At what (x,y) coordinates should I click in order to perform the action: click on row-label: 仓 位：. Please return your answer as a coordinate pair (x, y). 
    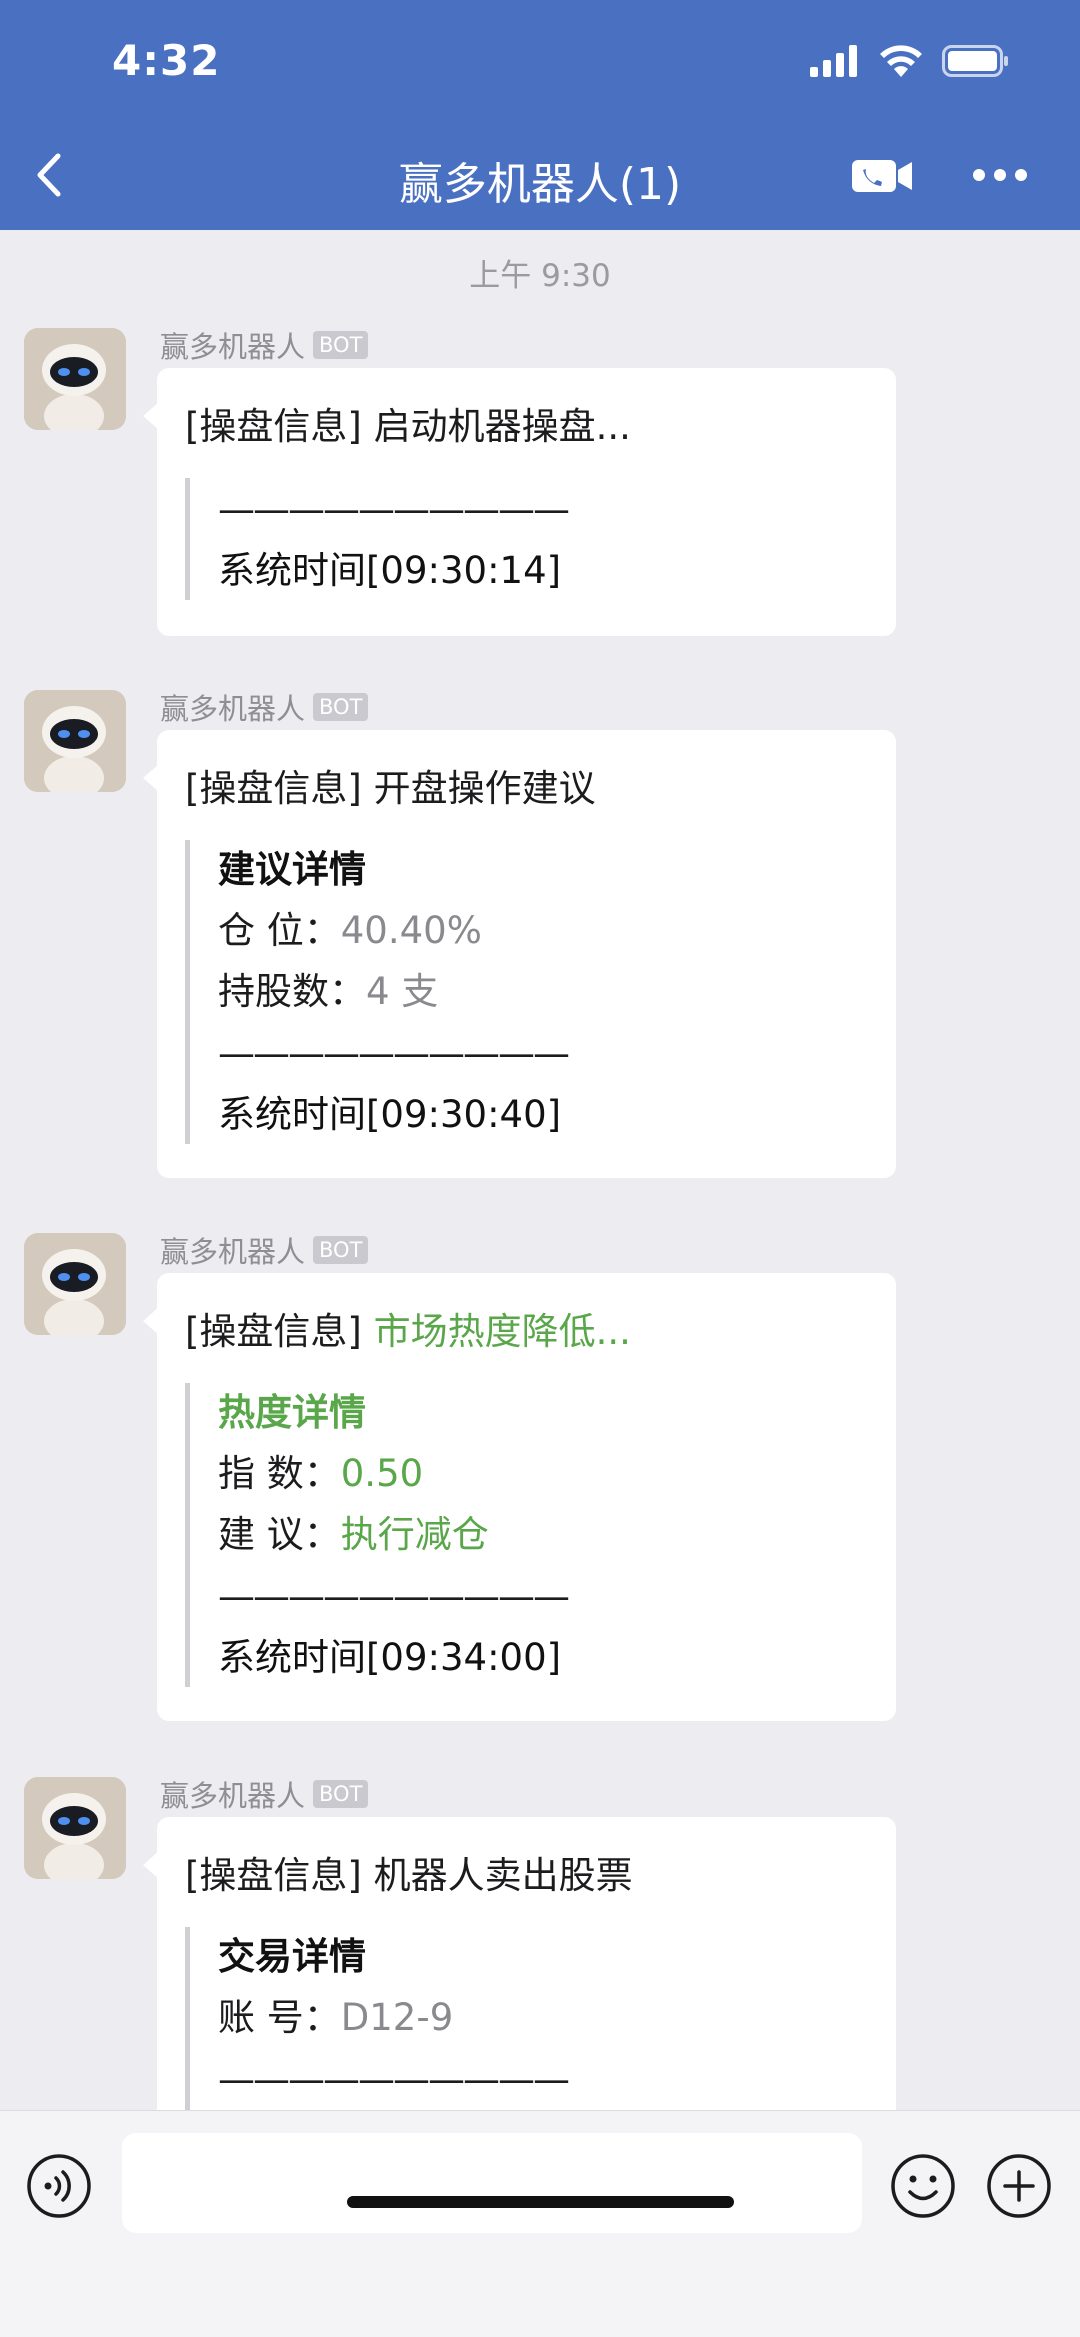
    Looking at the image, I should click on (279, 930).